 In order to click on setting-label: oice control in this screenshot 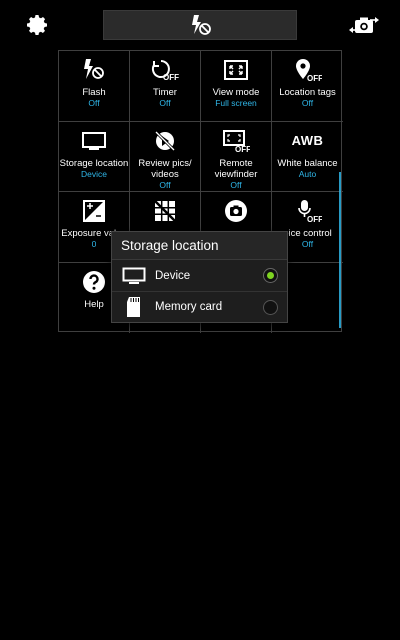, I will do `click(307, 233)`.